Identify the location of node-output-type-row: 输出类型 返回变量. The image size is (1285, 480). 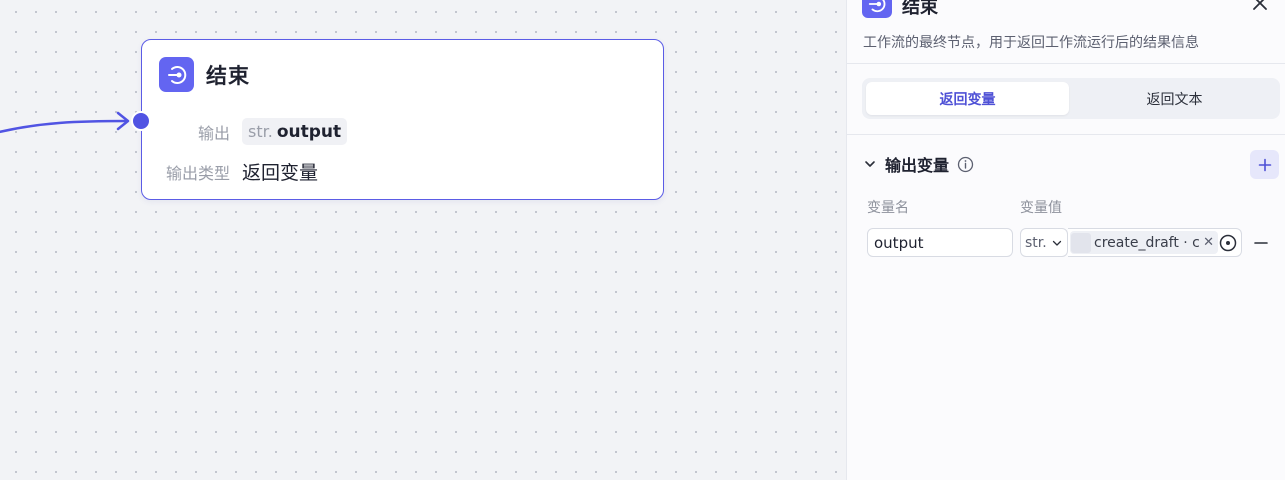
(239, 171).